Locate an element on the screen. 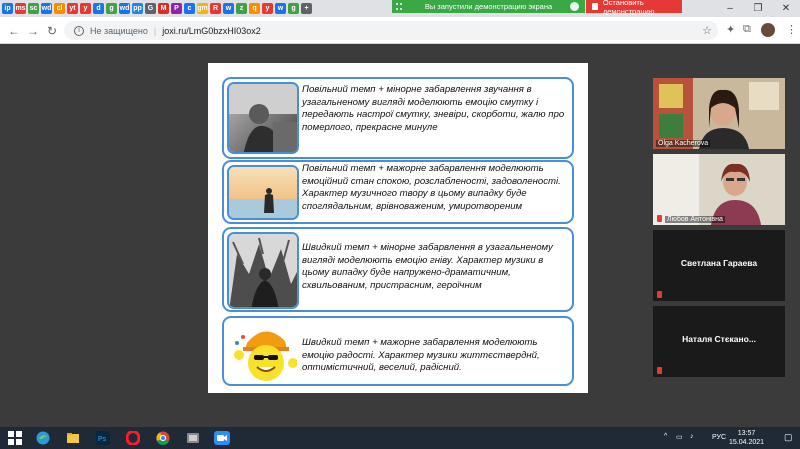 Image resolution: width=800 pixels, height=449 pixels. taskbar: Ps ^ ▭ ♪ РУС 13:57 15.04.2021 ▢ is located at coordinates (400, 438).